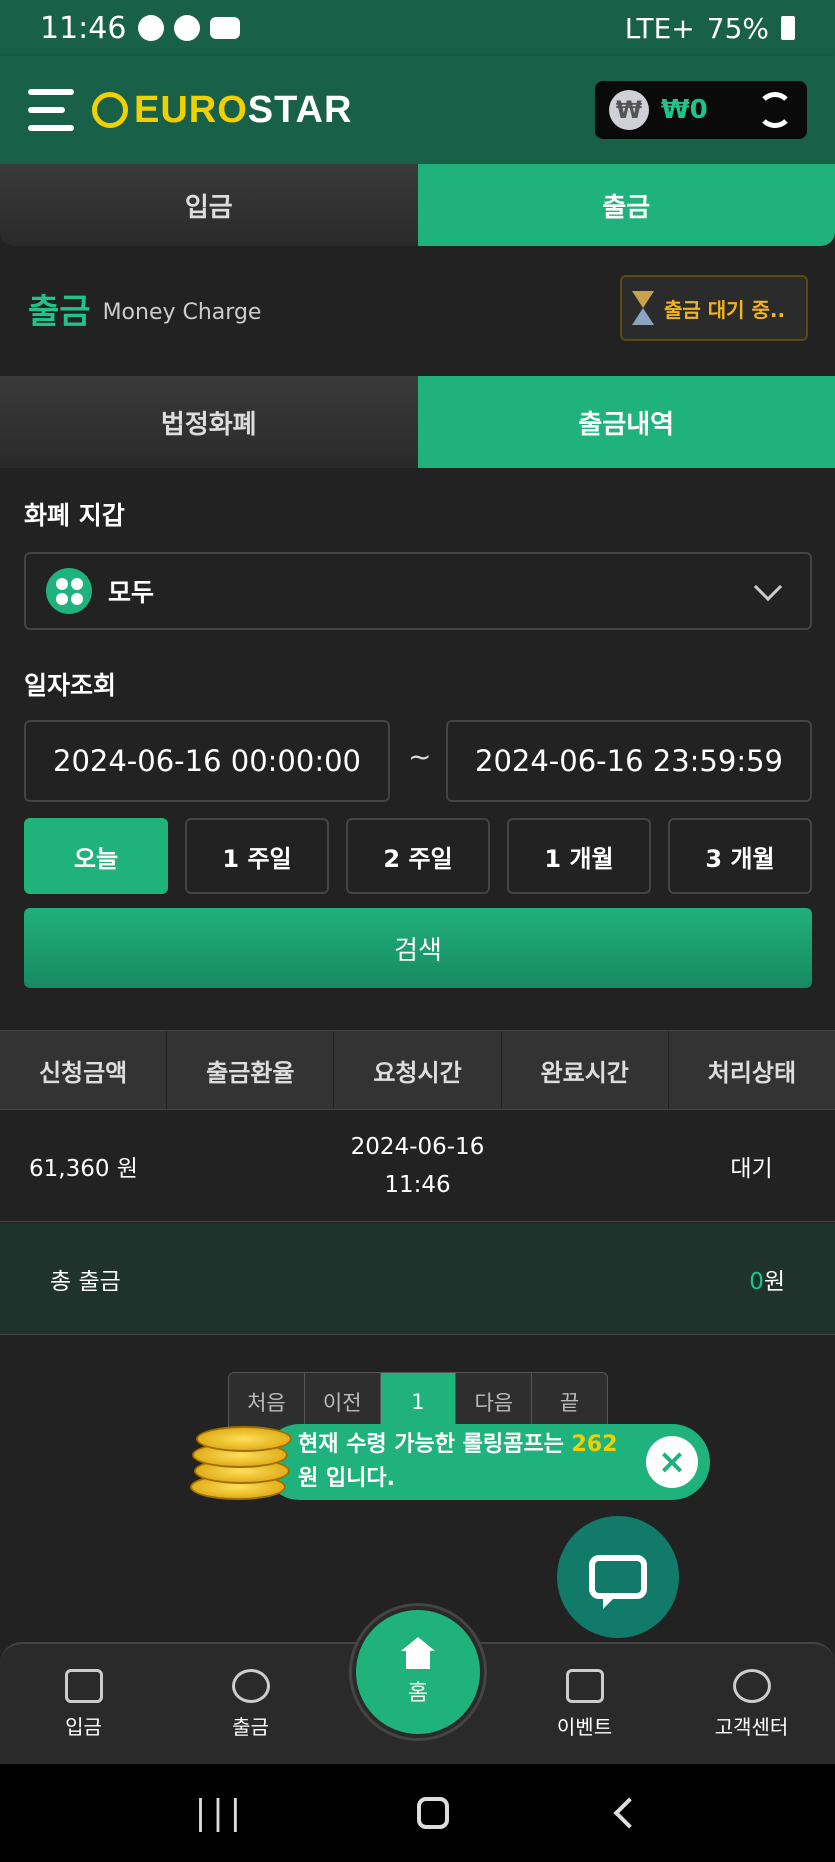  What do you see at coordinates (788, 28) in the screenshot?
I see `battery-icon` at bounding box center [788, 28].